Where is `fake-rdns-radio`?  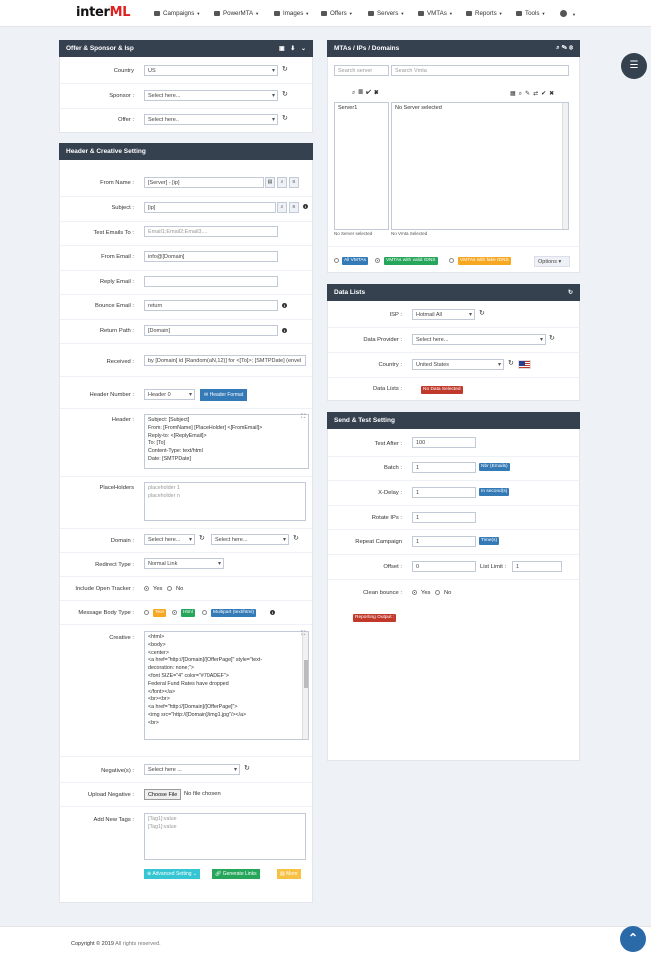 fake-rdns-radio is located at coordinates (451, 260).